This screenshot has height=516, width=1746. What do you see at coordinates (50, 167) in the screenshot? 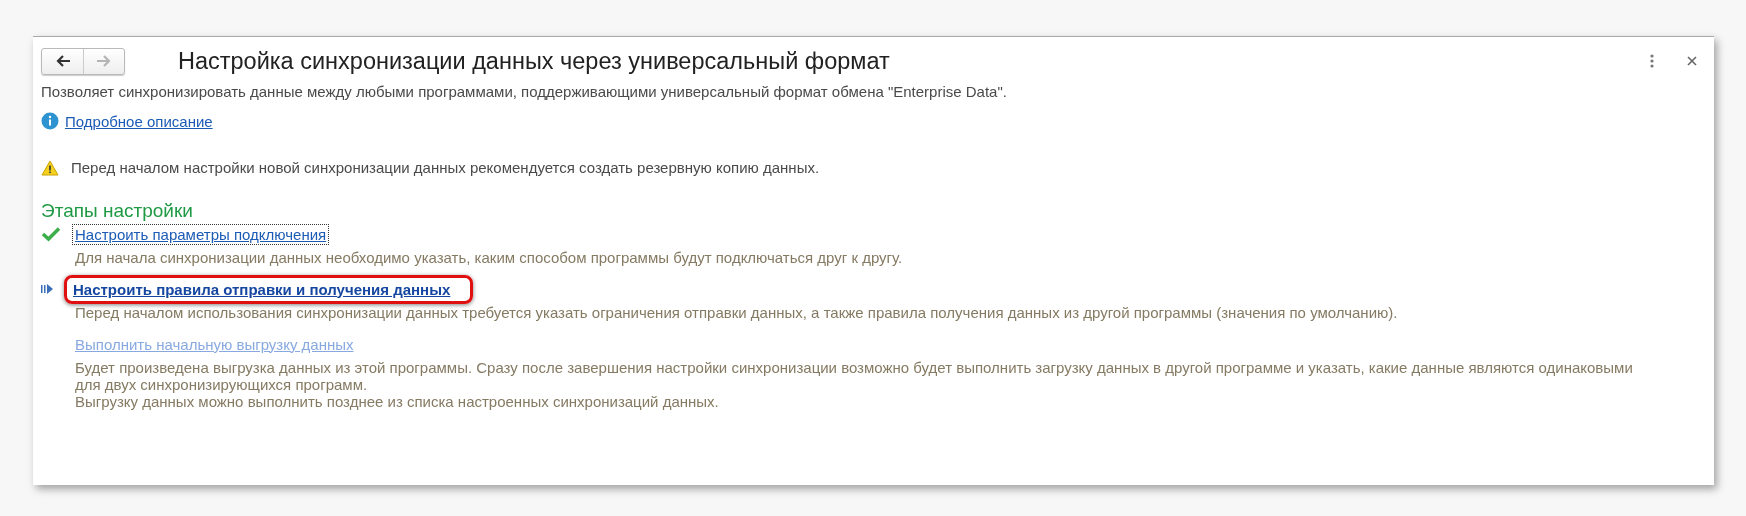
I see `warning-icon` at bounding box center [50, 167].